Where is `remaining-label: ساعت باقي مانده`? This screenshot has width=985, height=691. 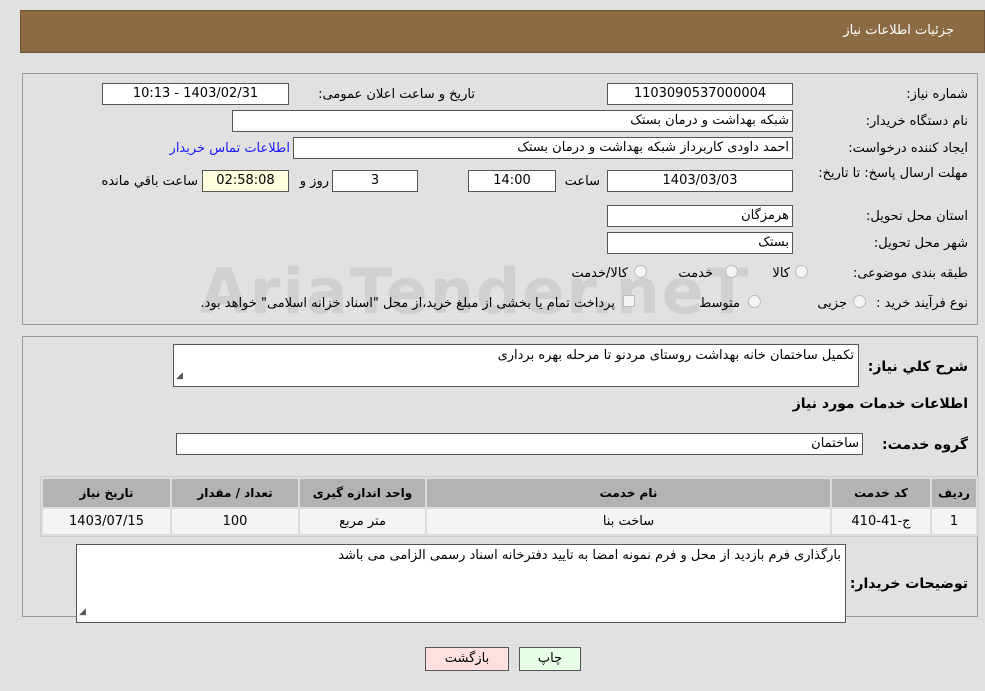
remaining-label: ساعت باقي مانده is located at coordinates (149, 181).